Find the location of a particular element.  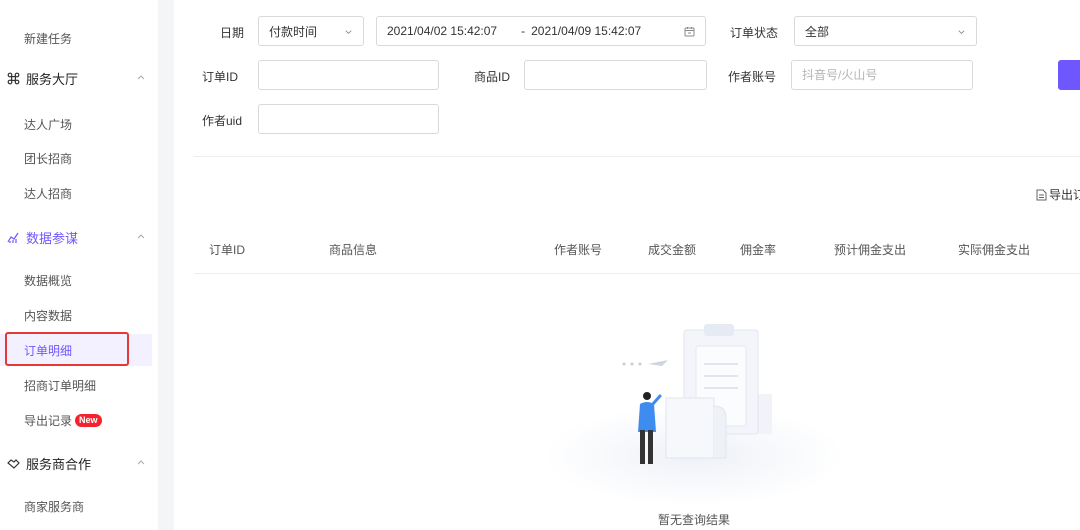

export-label: 导出订 is located at coordinates (1064, 195).